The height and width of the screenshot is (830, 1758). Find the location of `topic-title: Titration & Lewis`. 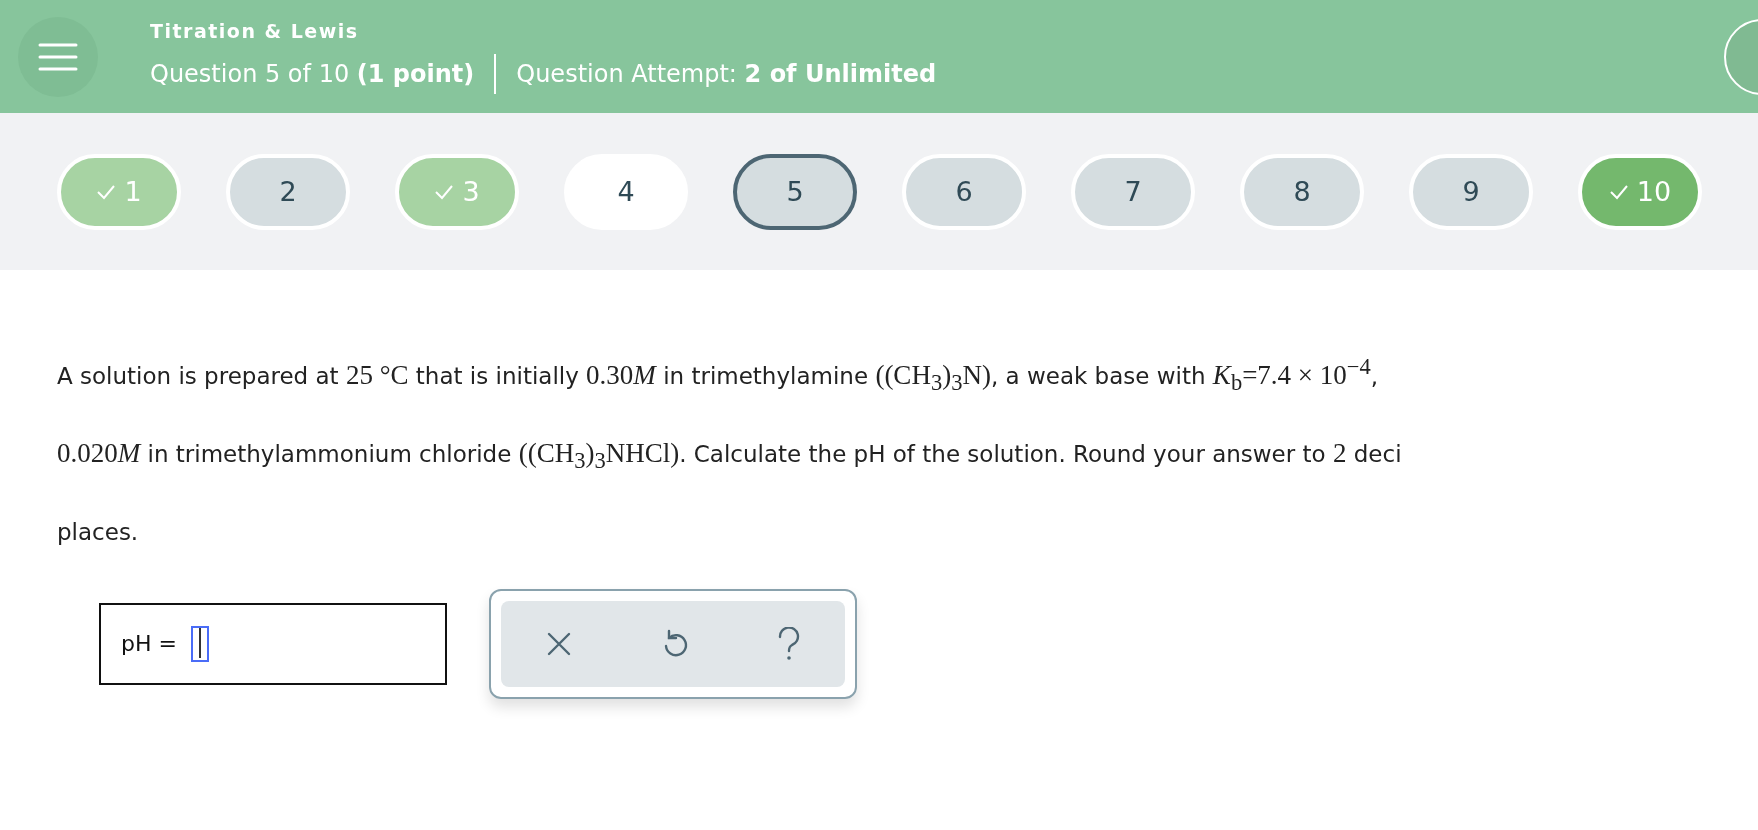

topic-title: Titration & Lewis is located at coordinates (255, 30).